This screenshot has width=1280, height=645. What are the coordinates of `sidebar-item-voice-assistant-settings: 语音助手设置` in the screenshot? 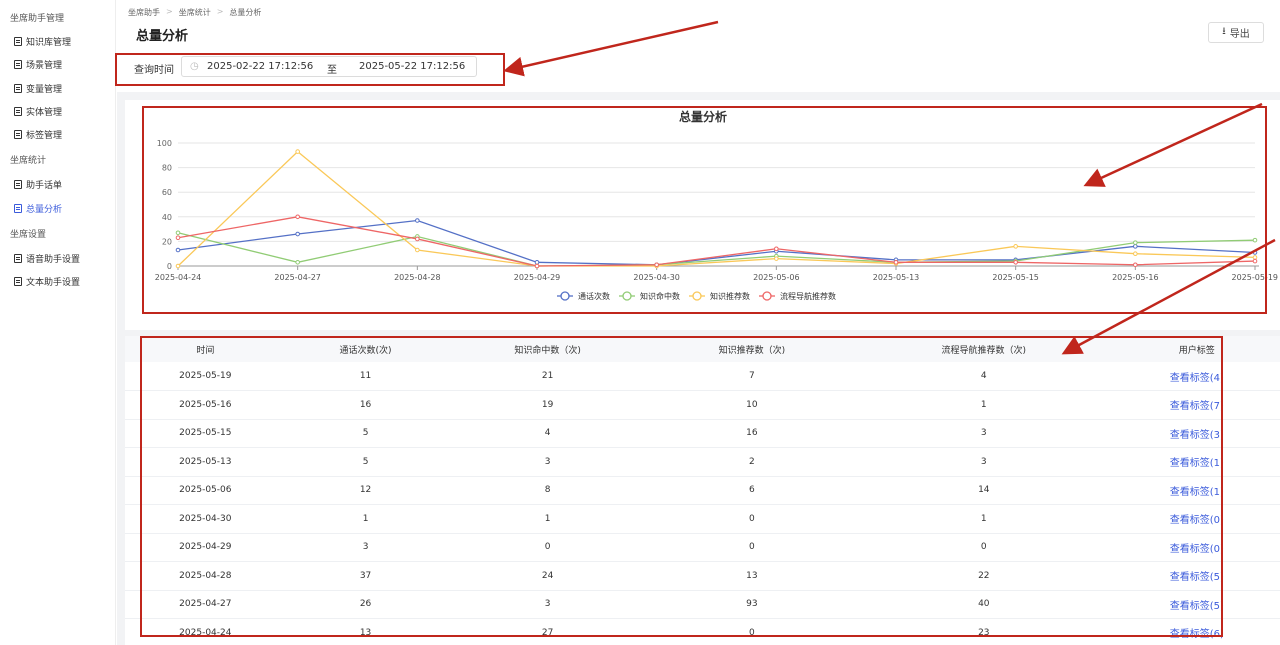 It's located at (47, 258).